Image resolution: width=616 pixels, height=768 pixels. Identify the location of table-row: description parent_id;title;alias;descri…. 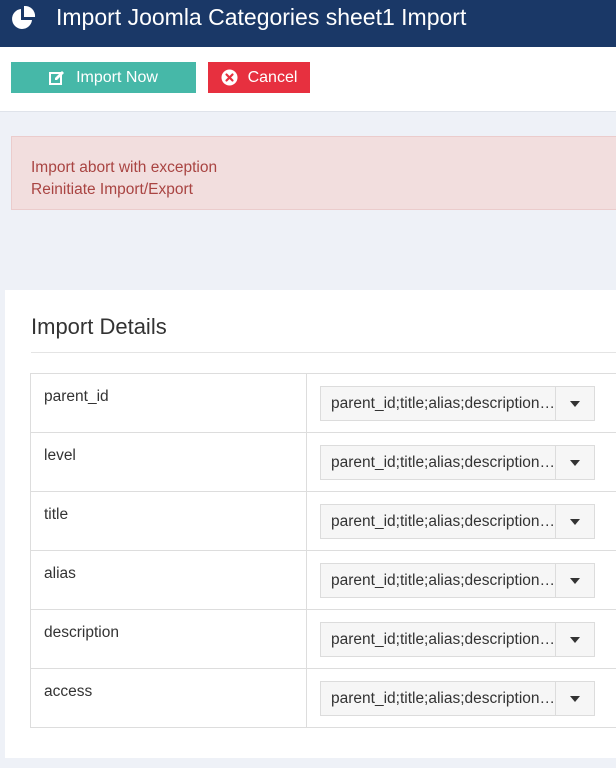
(323, 639).